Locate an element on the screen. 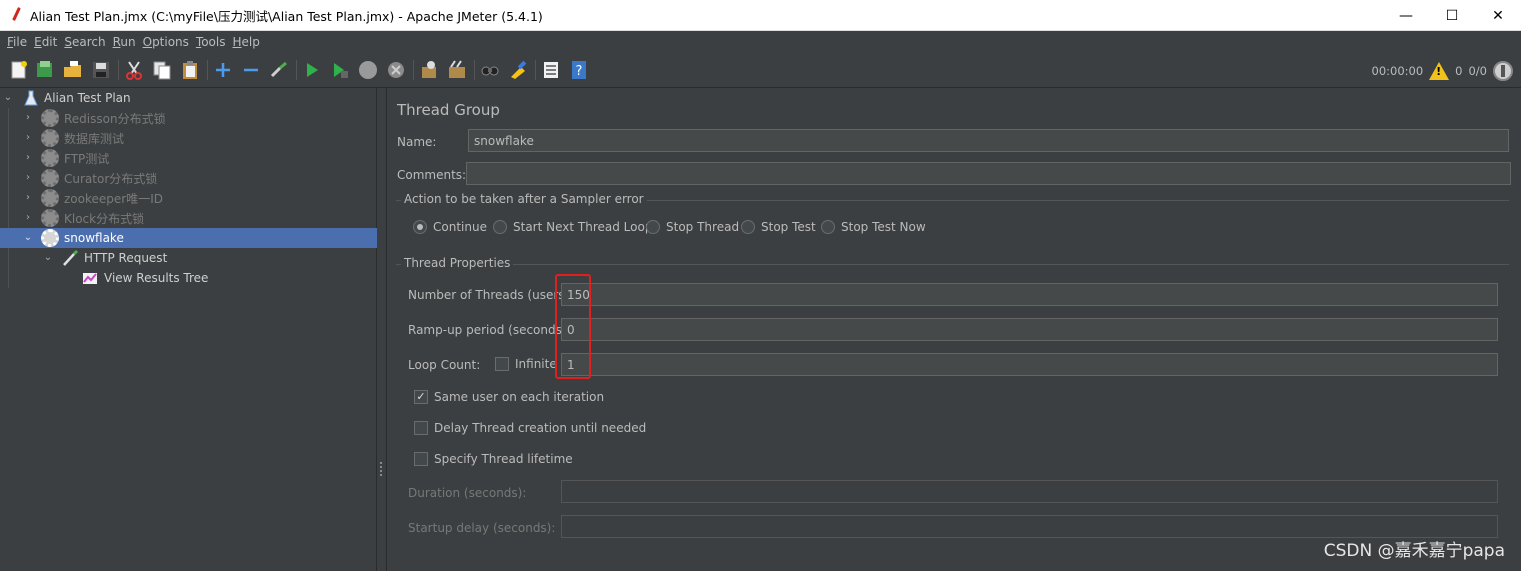 Image resolution: width=1521 pixels, height=571 pixels. tree-item-label: snowflake is located at coordinates (94, 238).